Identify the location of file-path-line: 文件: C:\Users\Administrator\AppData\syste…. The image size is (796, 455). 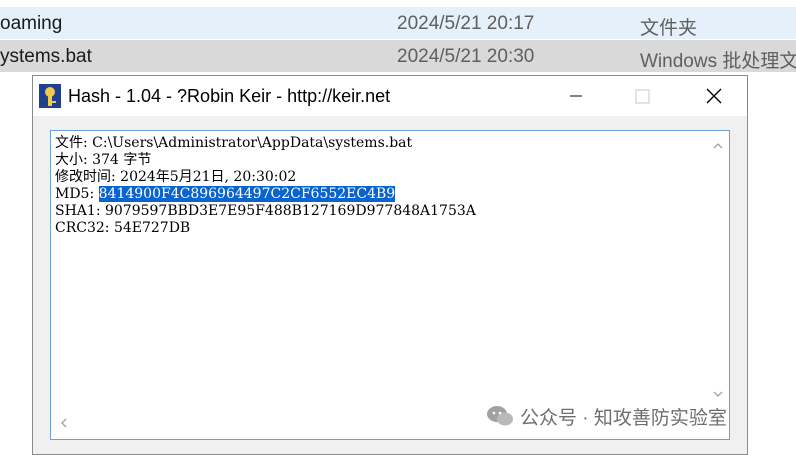
(234, 143).